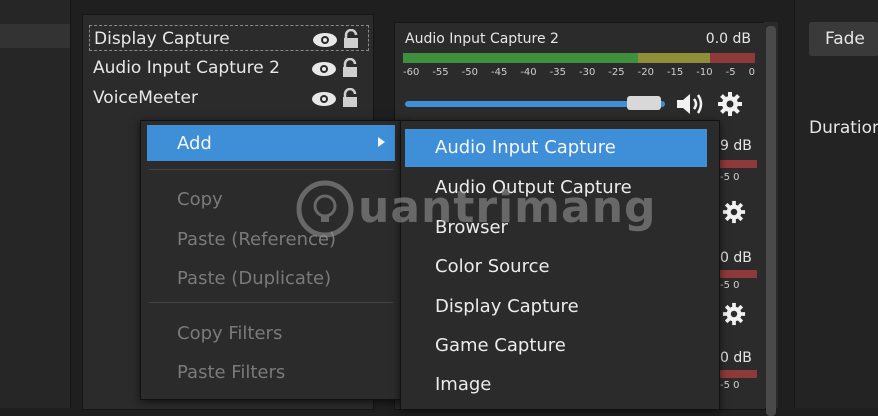 The width and height of the screenshot is (878, 416). I want to click on submenu-item-game-capture: Game Capture, so click(559, 346).